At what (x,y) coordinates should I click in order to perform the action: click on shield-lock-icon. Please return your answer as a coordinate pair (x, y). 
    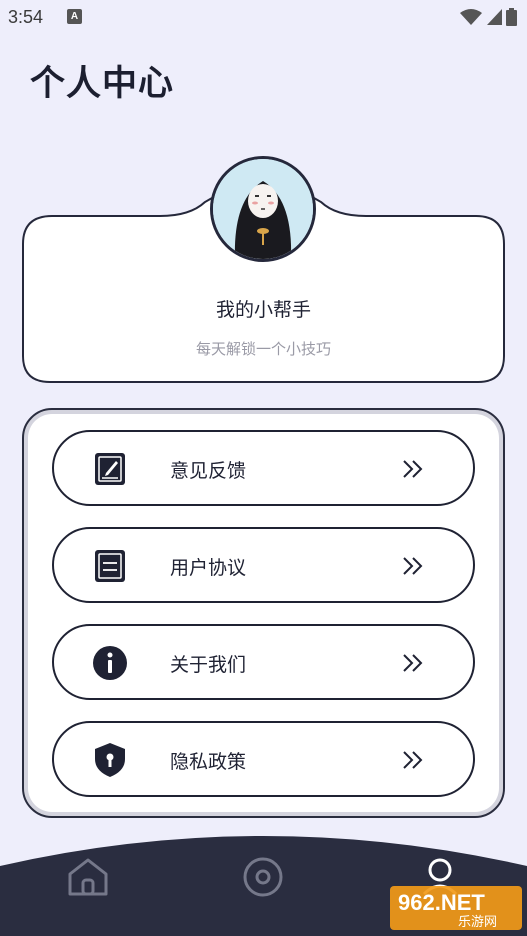
    Looking at the image, I should click on (110, 760).